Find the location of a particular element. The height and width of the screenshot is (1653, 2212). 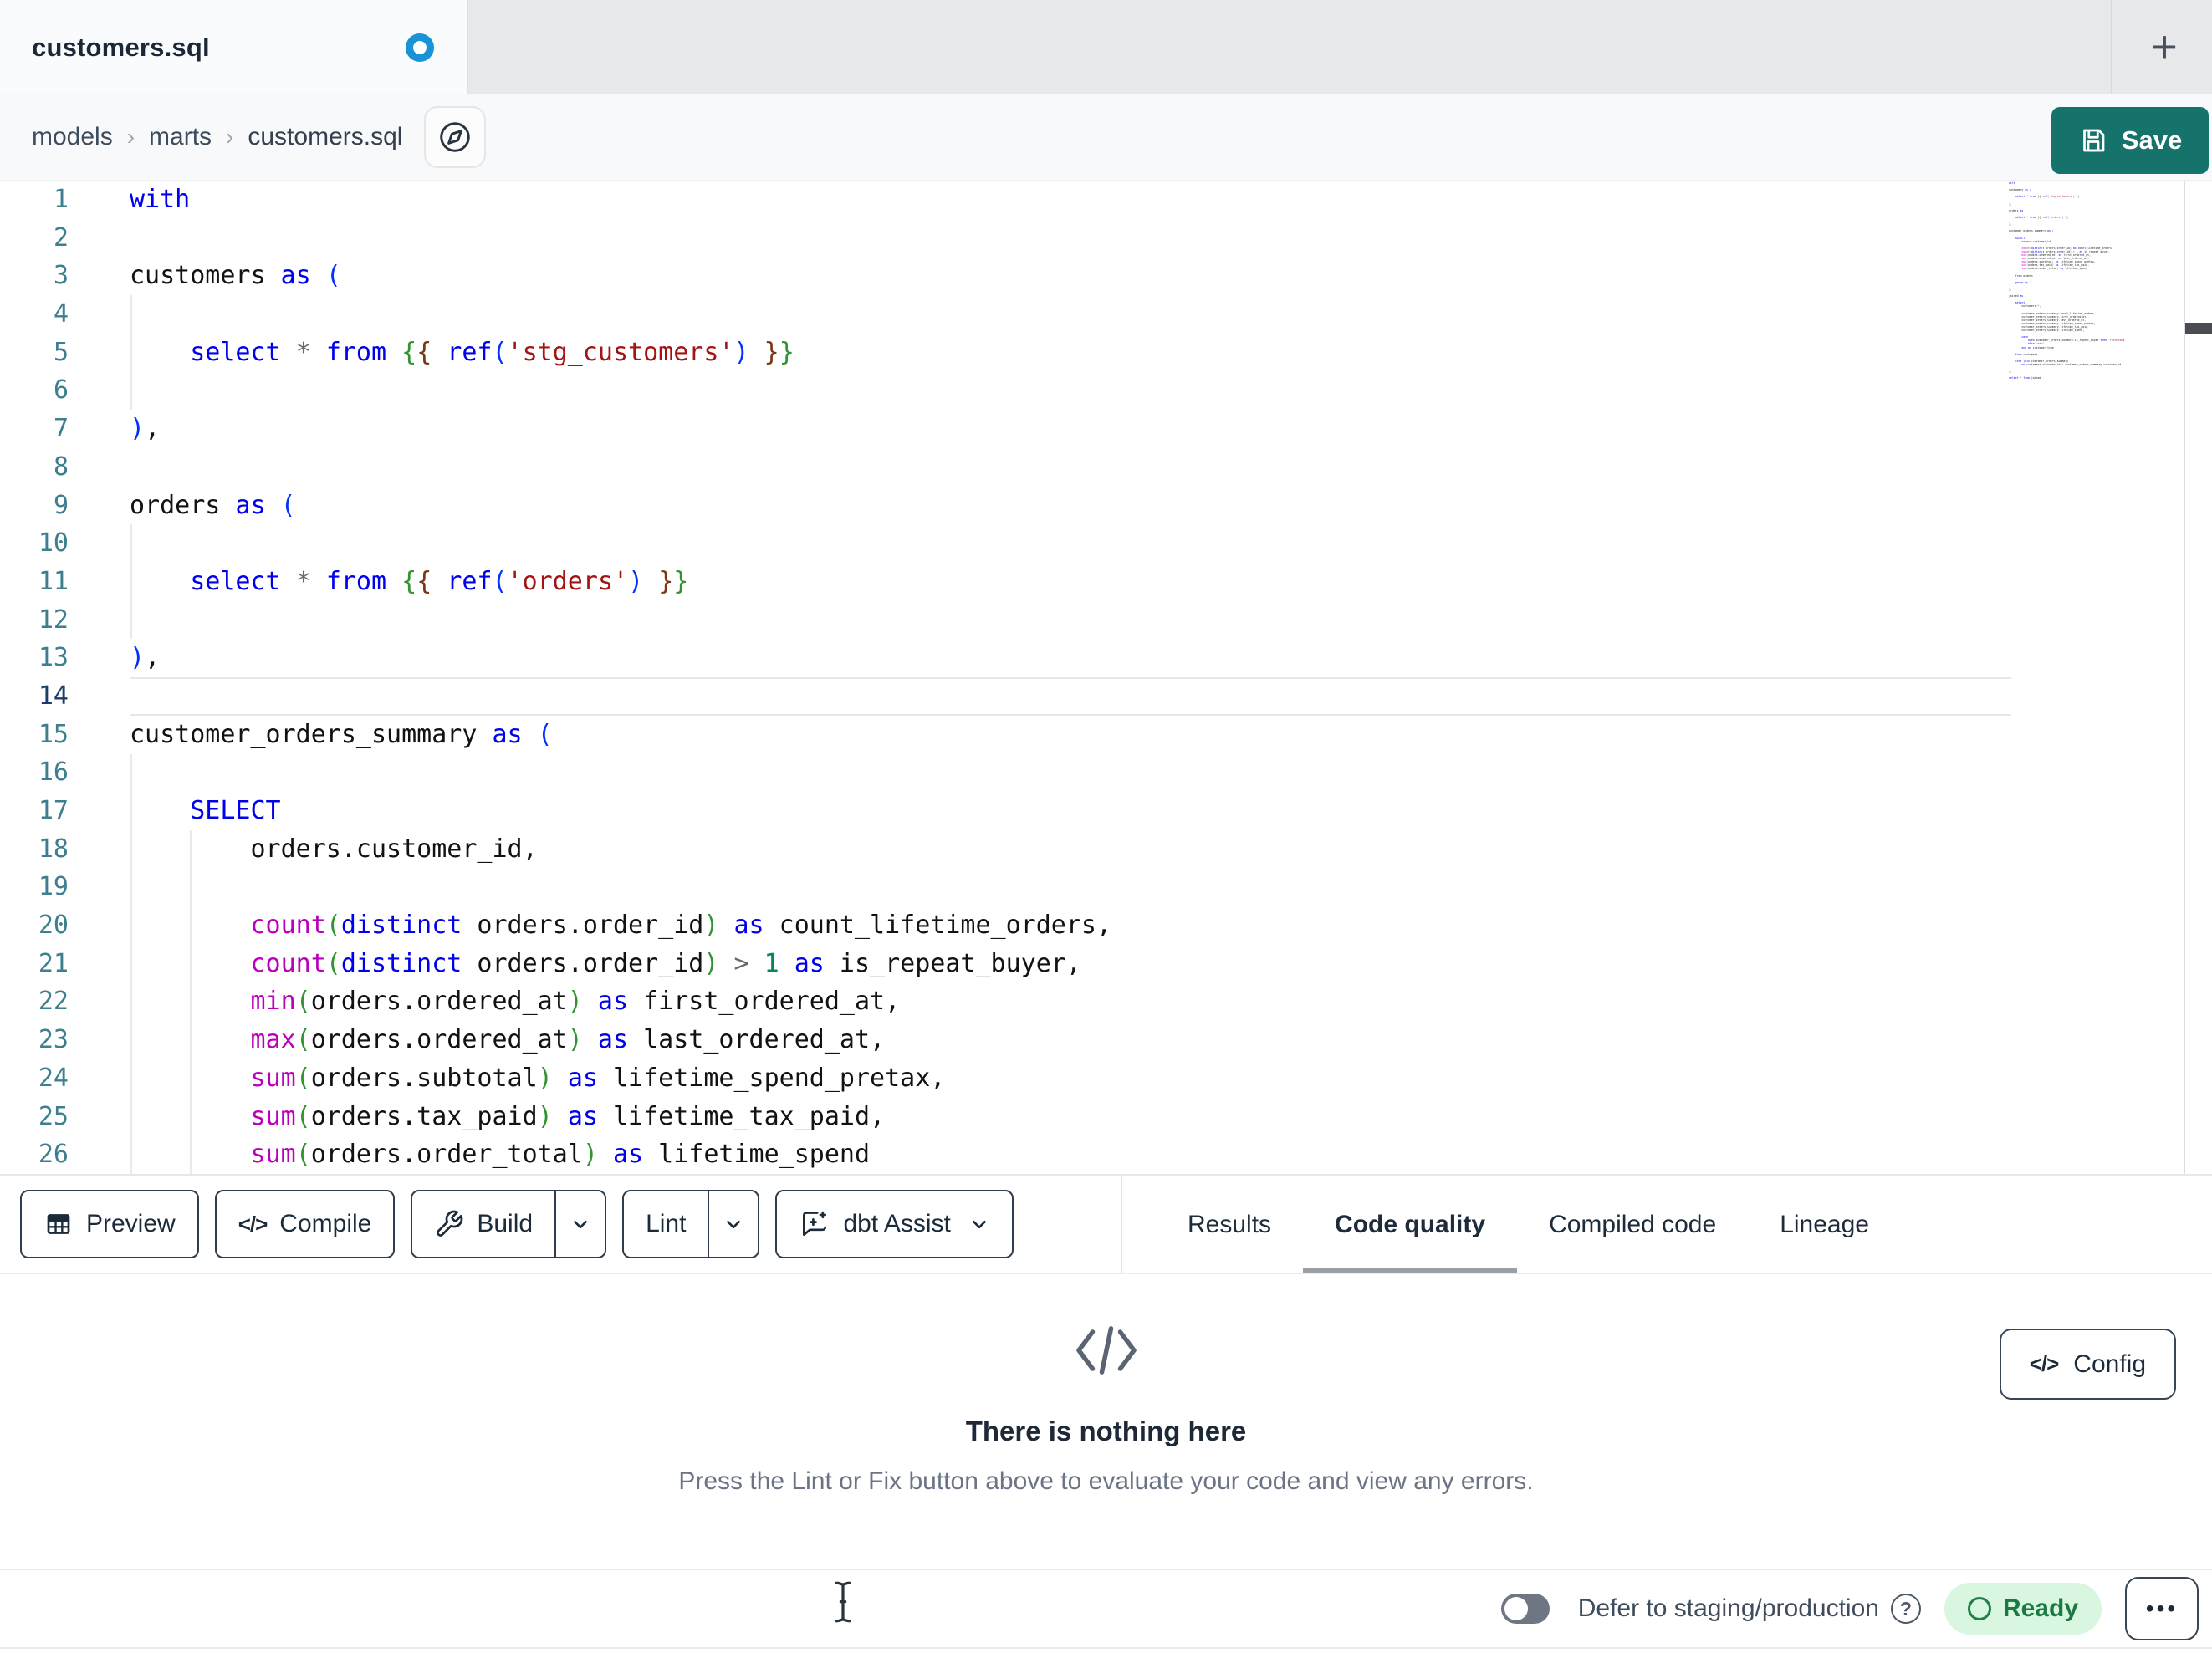

line-number: 15 is located at coordinates (54, 734).